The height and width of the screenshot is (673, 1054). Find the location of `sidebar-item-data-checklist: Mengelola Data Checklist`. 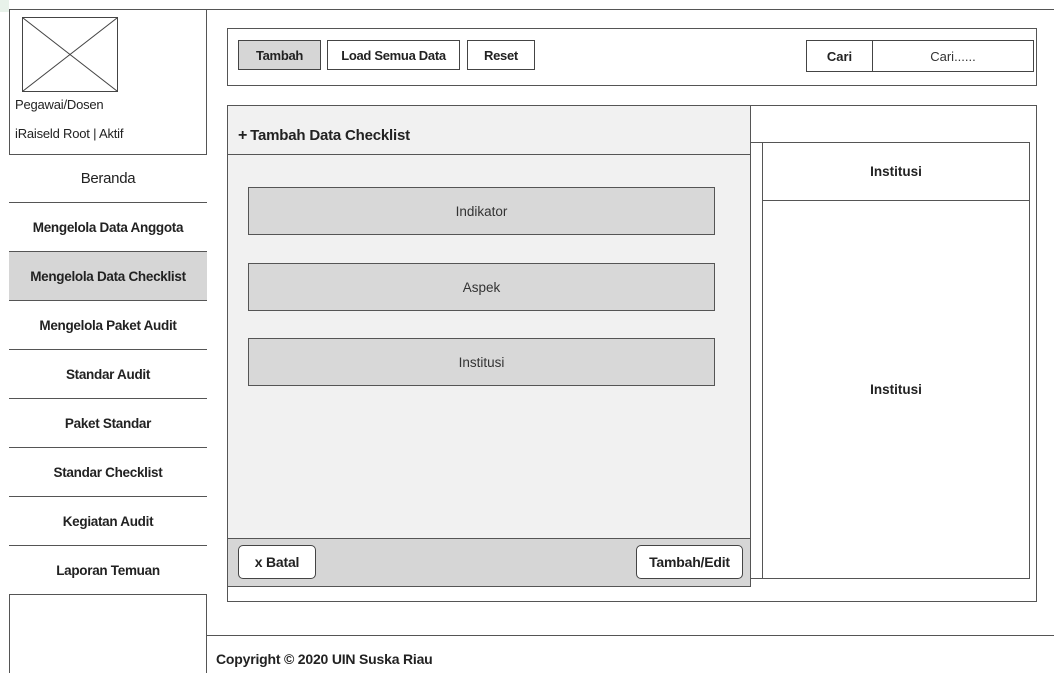

sidebar-item-data-checklist: Mengelola Data Checklist is located at coordinates (108, 276).